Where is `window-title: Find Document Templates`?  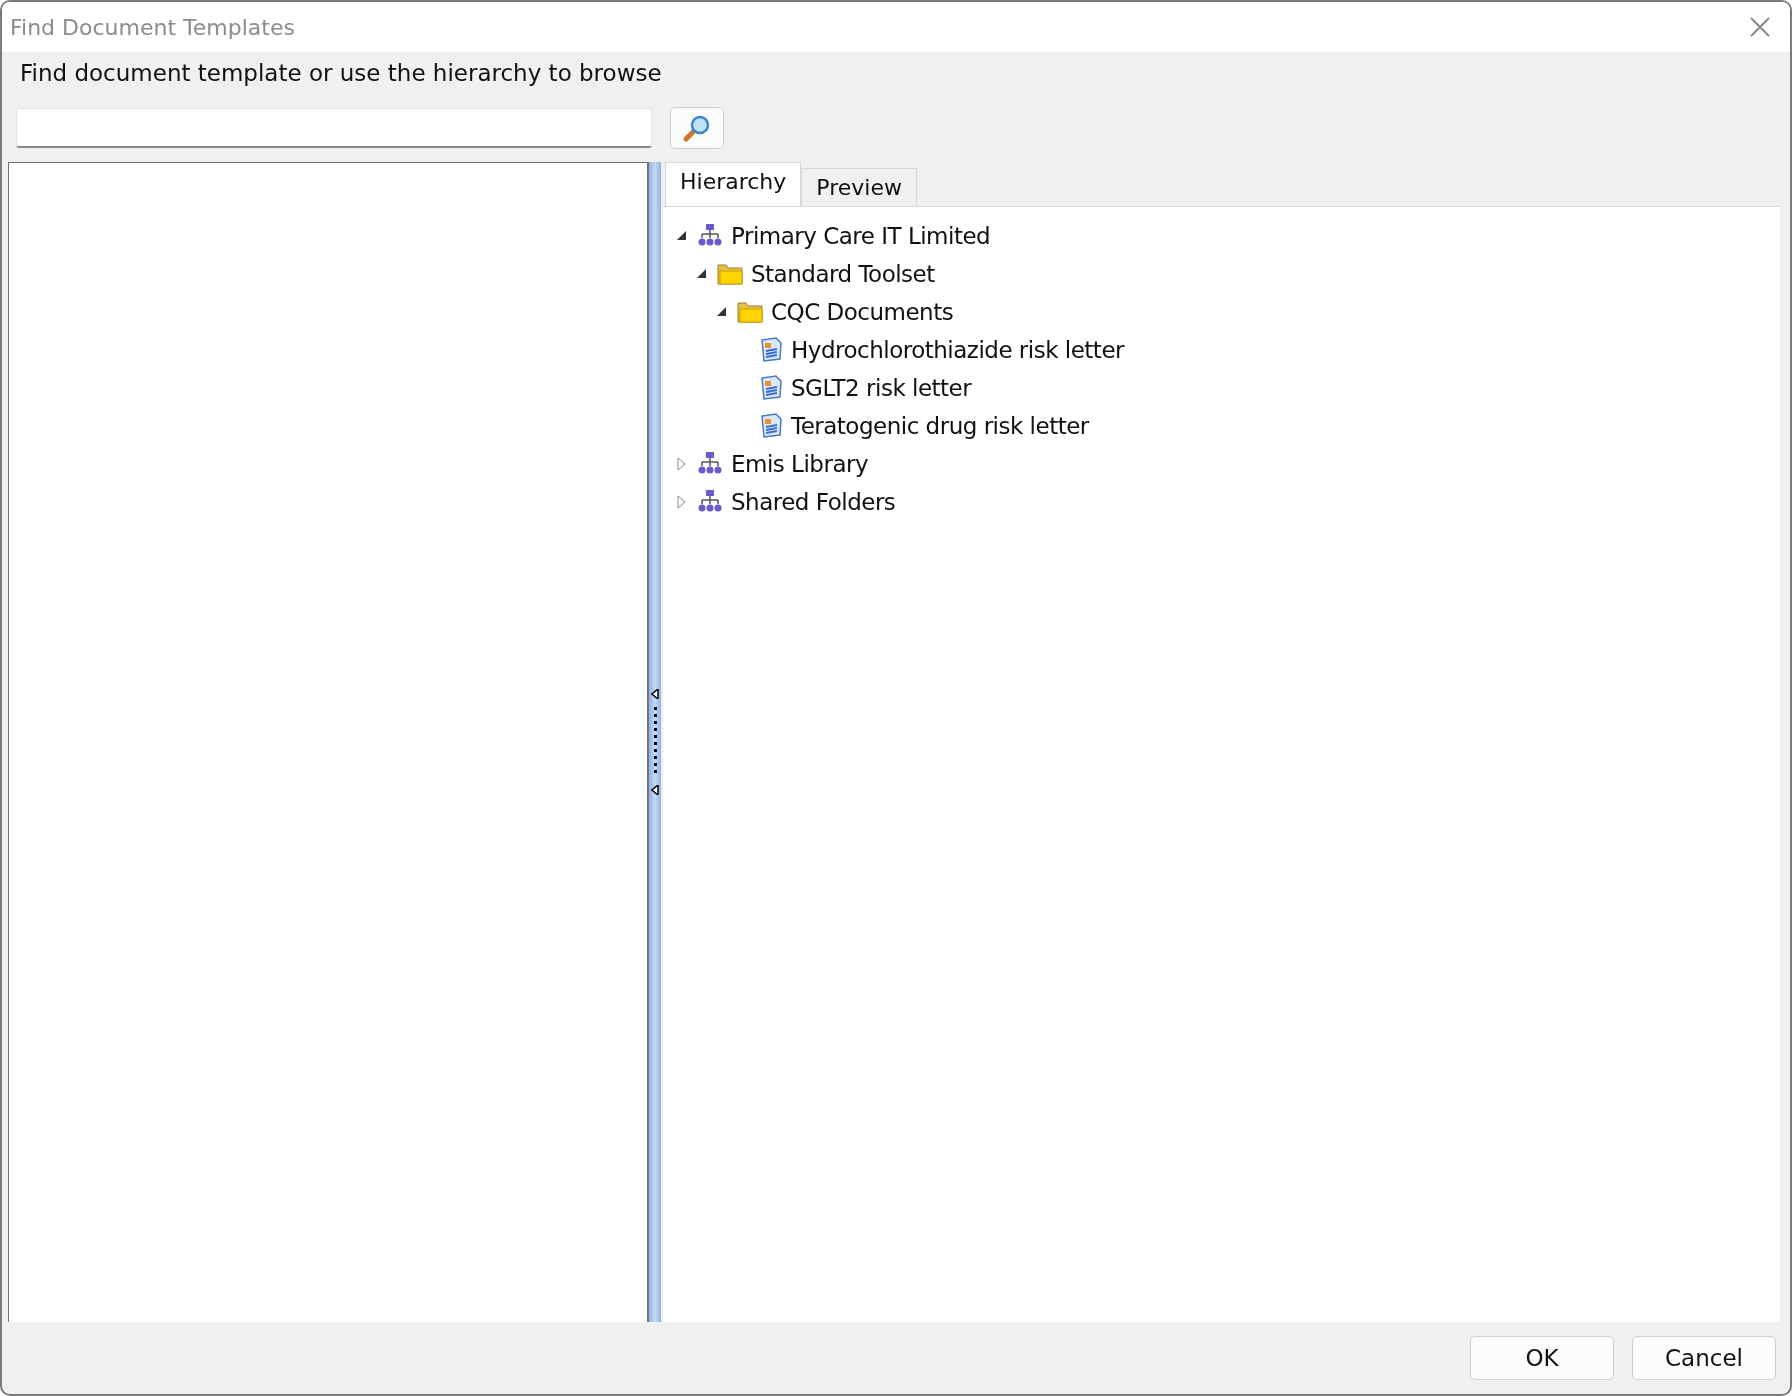
window-title: Find Document Templates is located at coordinates (152, 27).